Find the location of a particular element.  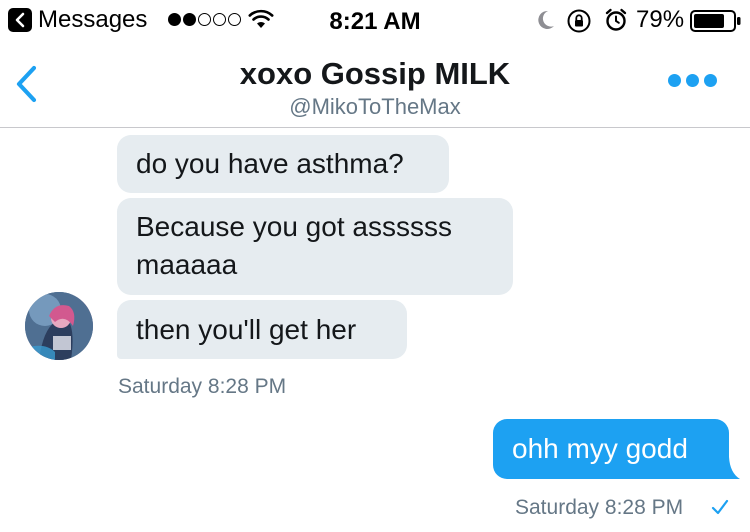

conversation-handle: @MikoToTheMax is located at coordinates (375, 107).